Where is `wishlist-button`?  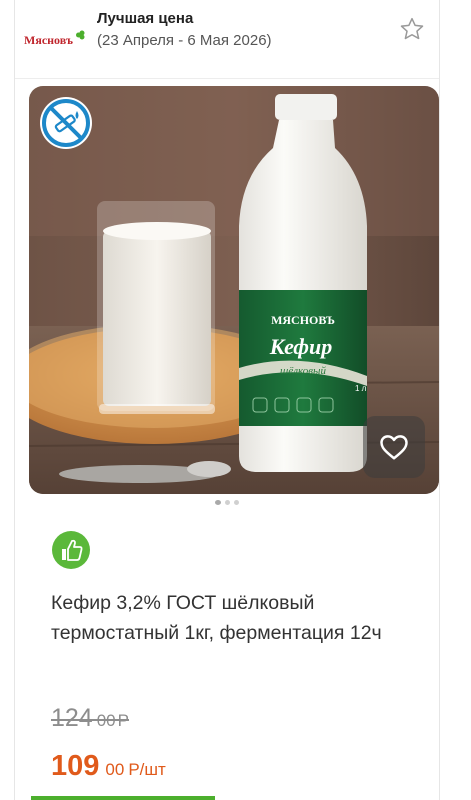
wishlist-button is located at coordinates (394, 447).